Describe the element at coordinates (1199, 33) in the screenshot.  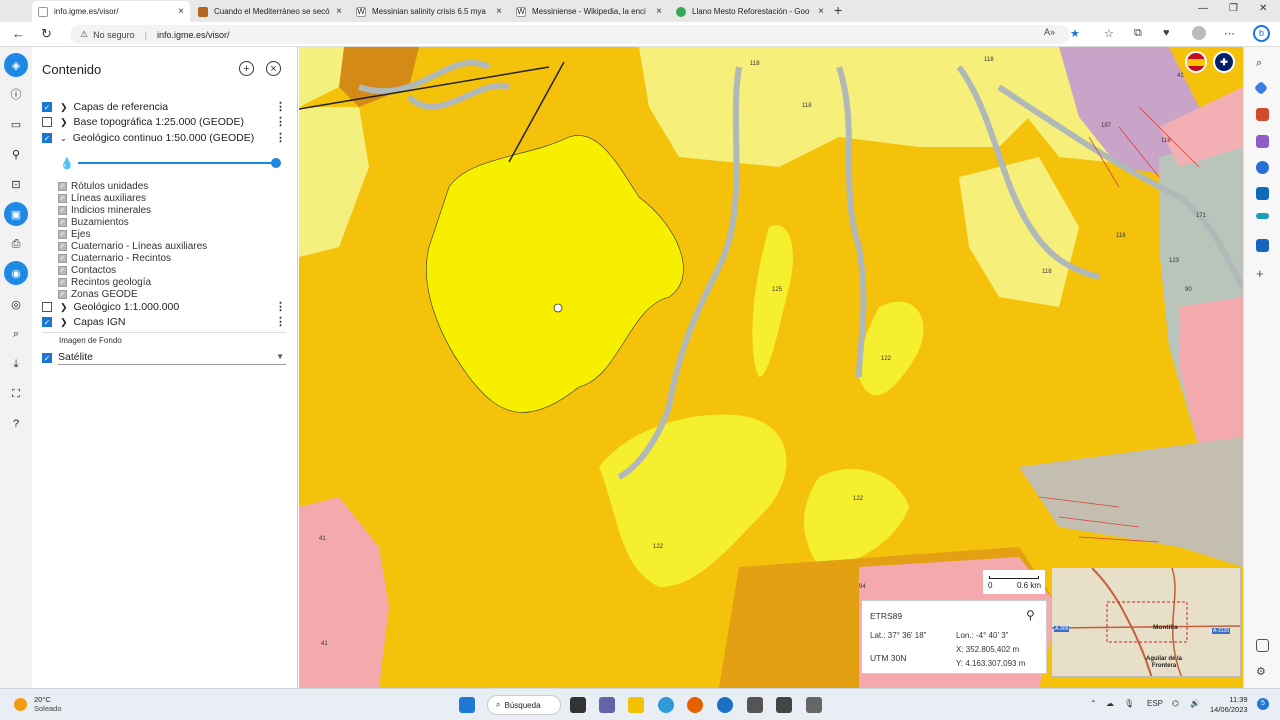
I see `profile-avatar` at that location.